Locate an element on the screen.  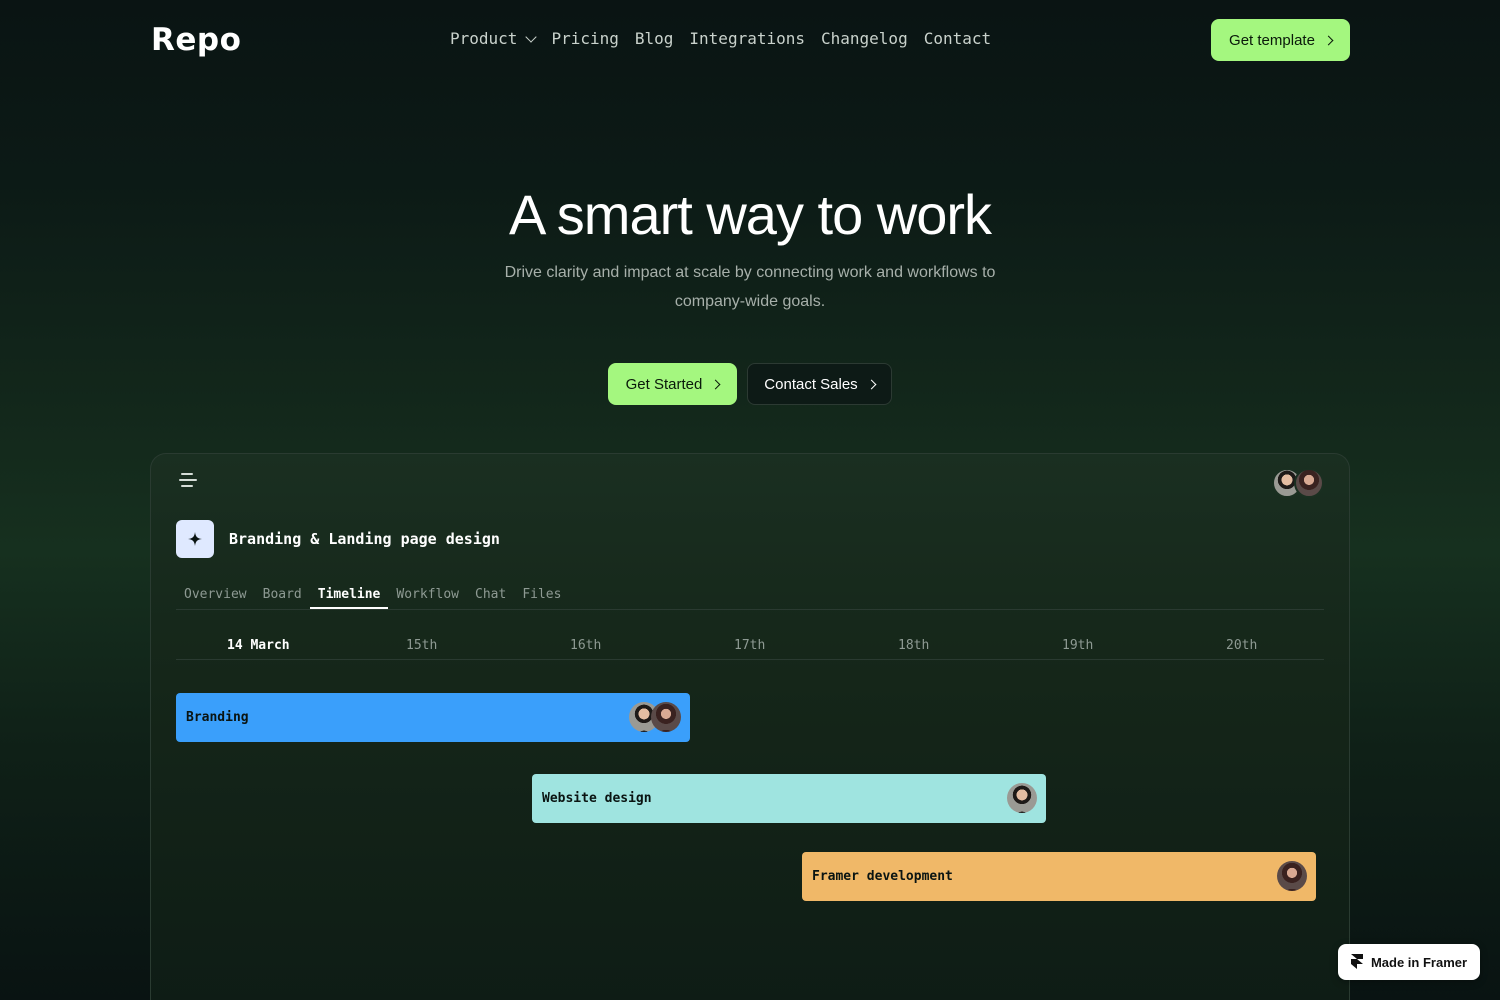
nav-link-pricing: Pricing is located at coordinates (584, 38).